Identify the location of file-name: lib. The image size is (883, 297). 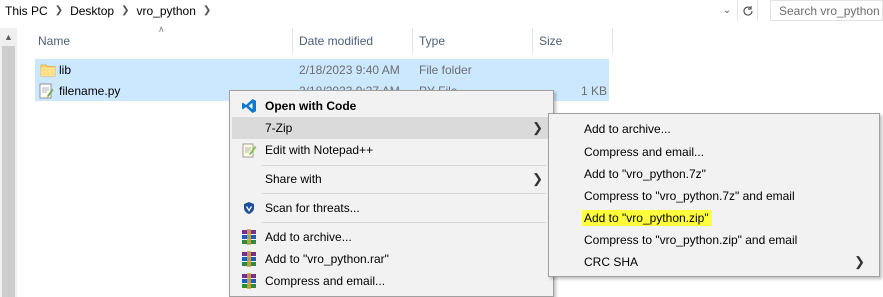
(65, 69).